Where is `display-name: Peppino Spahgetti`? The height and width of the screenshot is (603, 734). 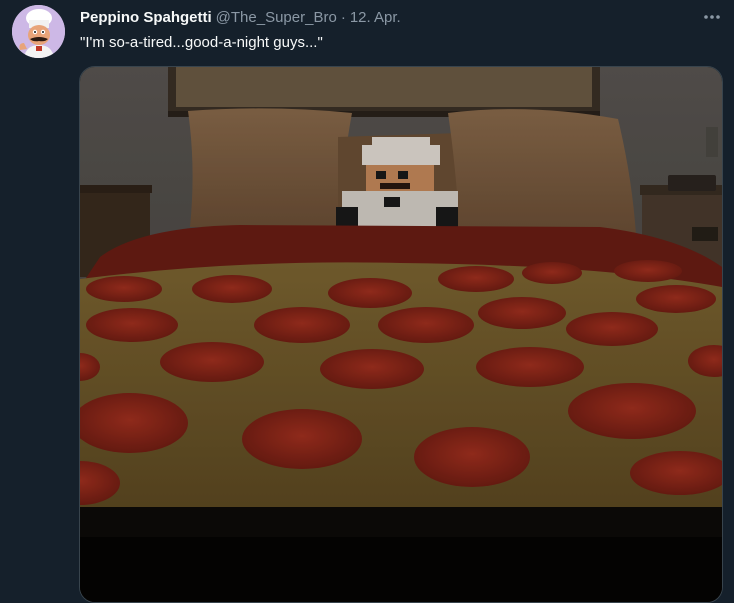 display-name: Peppino Spahgetti is located at coordinates (146, 17).